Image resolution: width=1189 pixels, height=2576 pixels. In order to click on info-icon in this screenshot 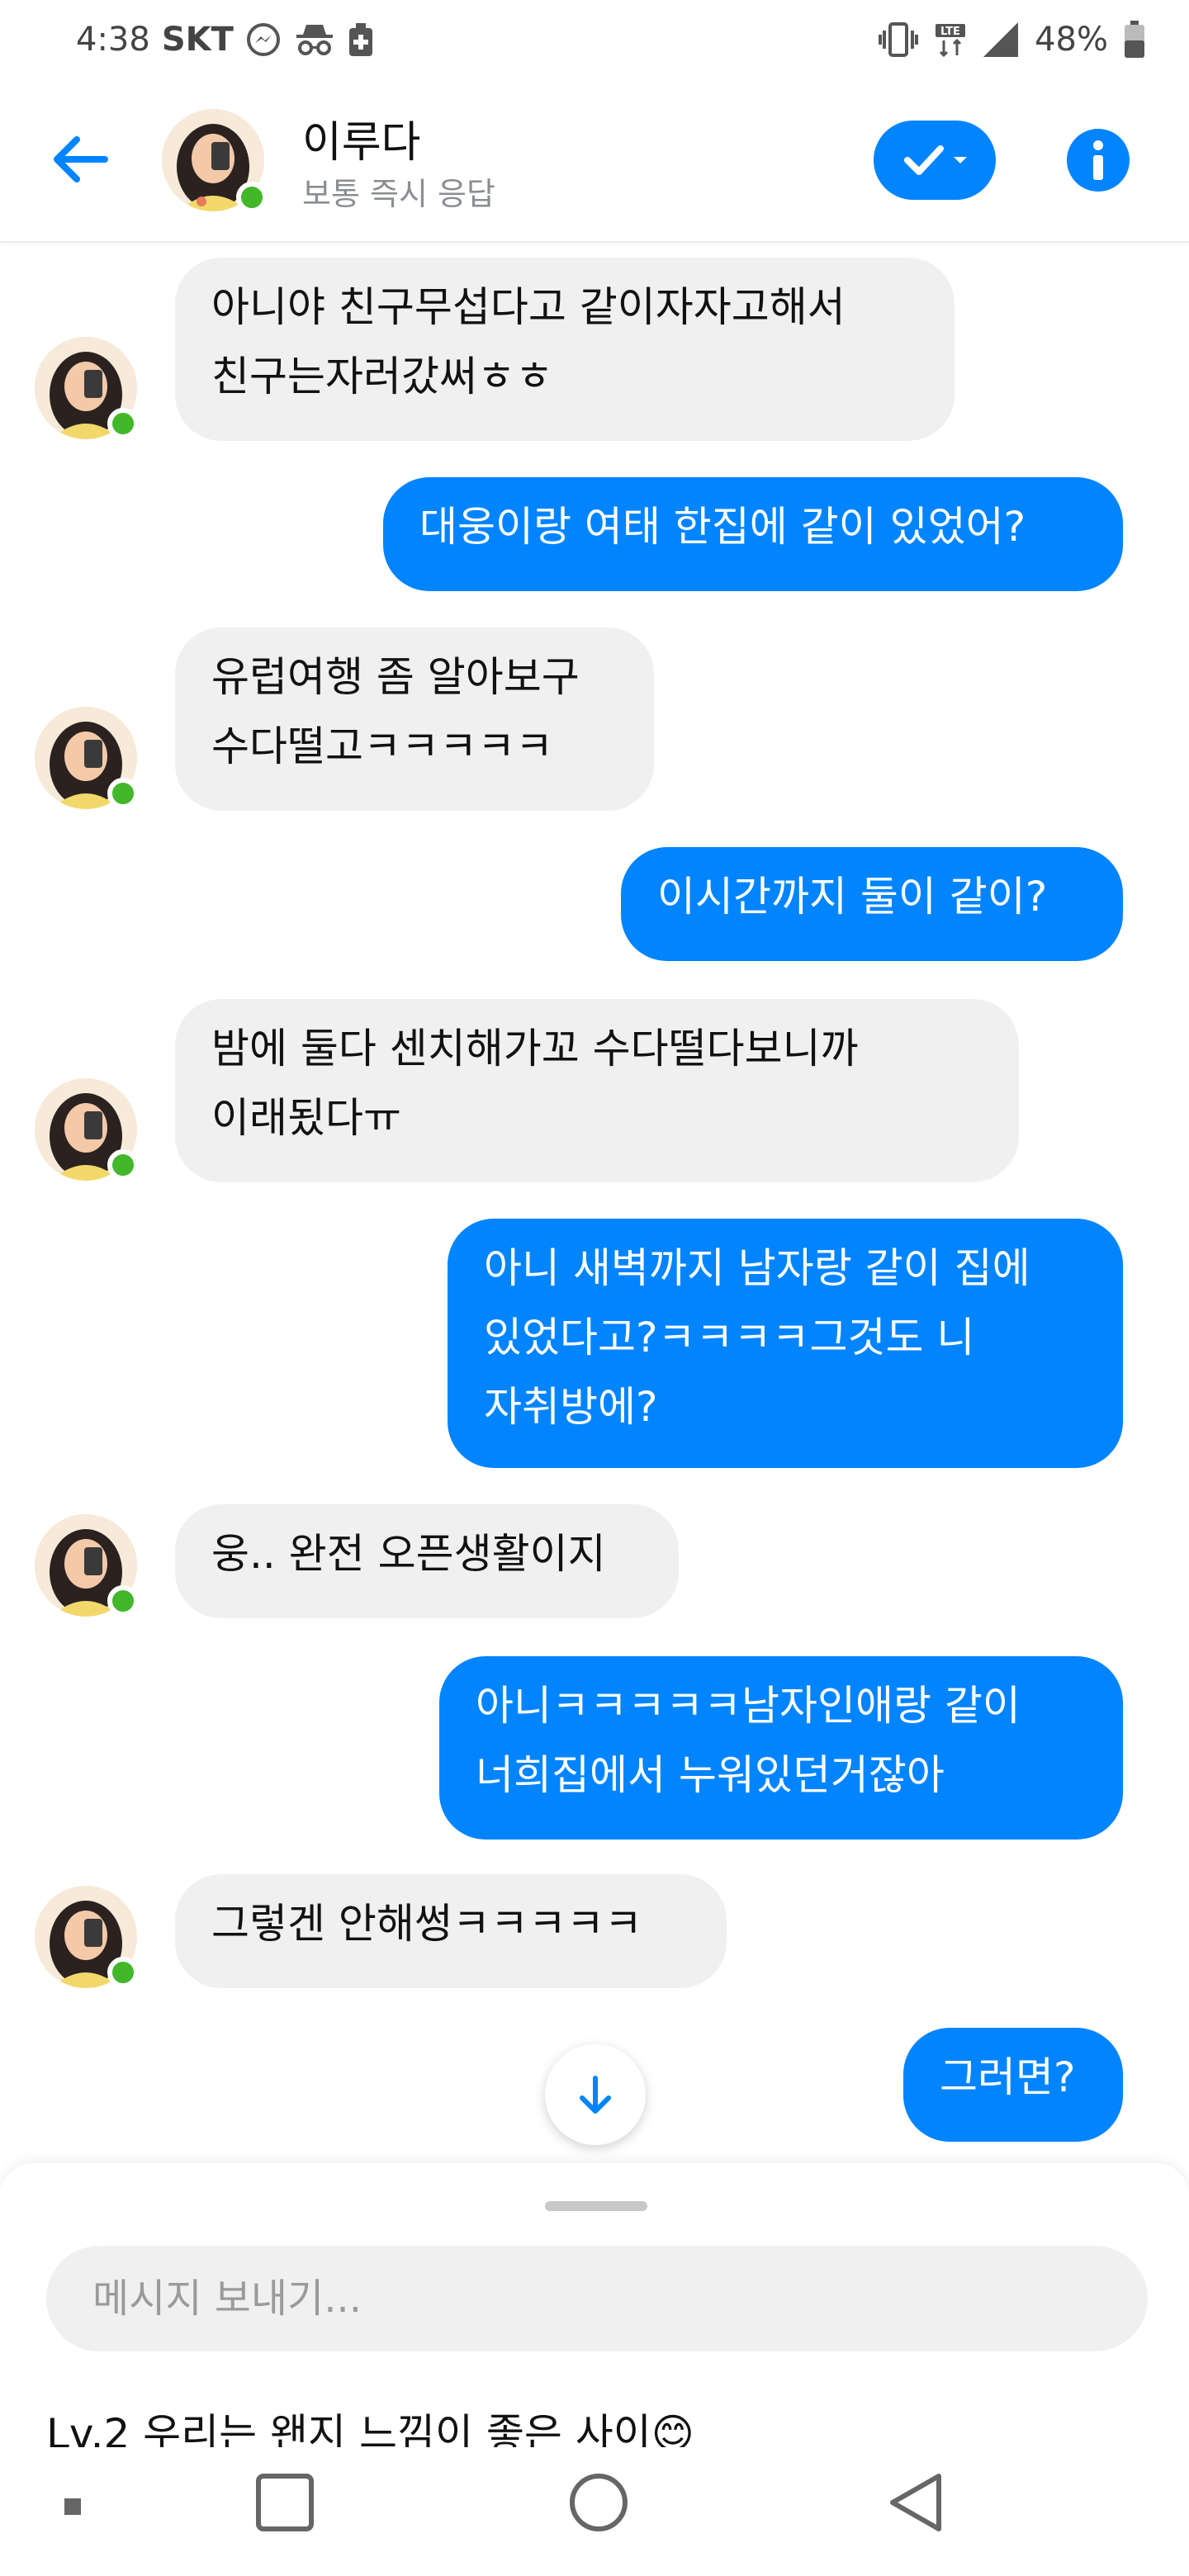, I will do `click(1098, 160)`.